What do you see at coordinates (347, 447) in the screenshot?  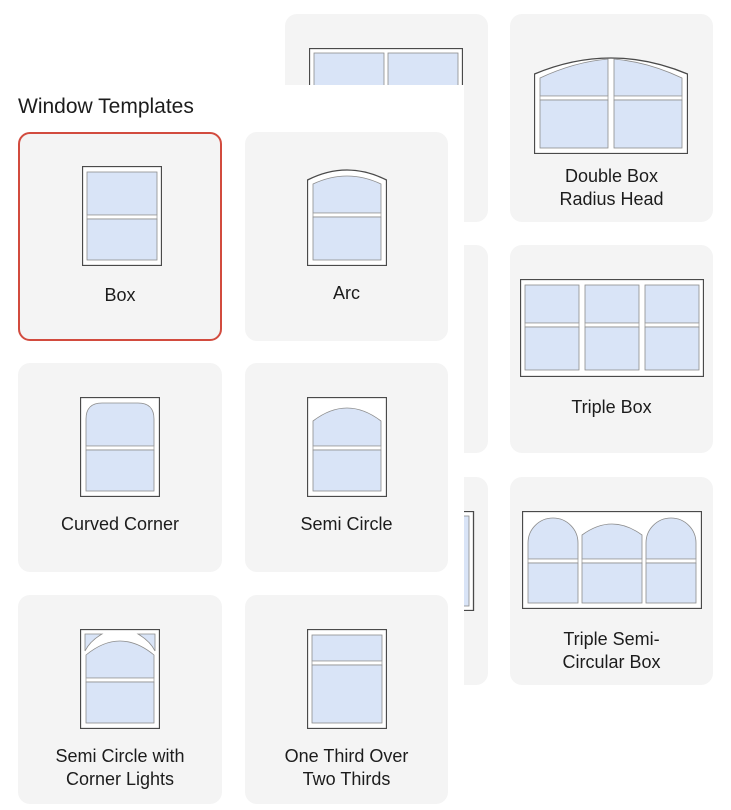 I see `semi-circle-window-icon` at bounding box center [347, 447].